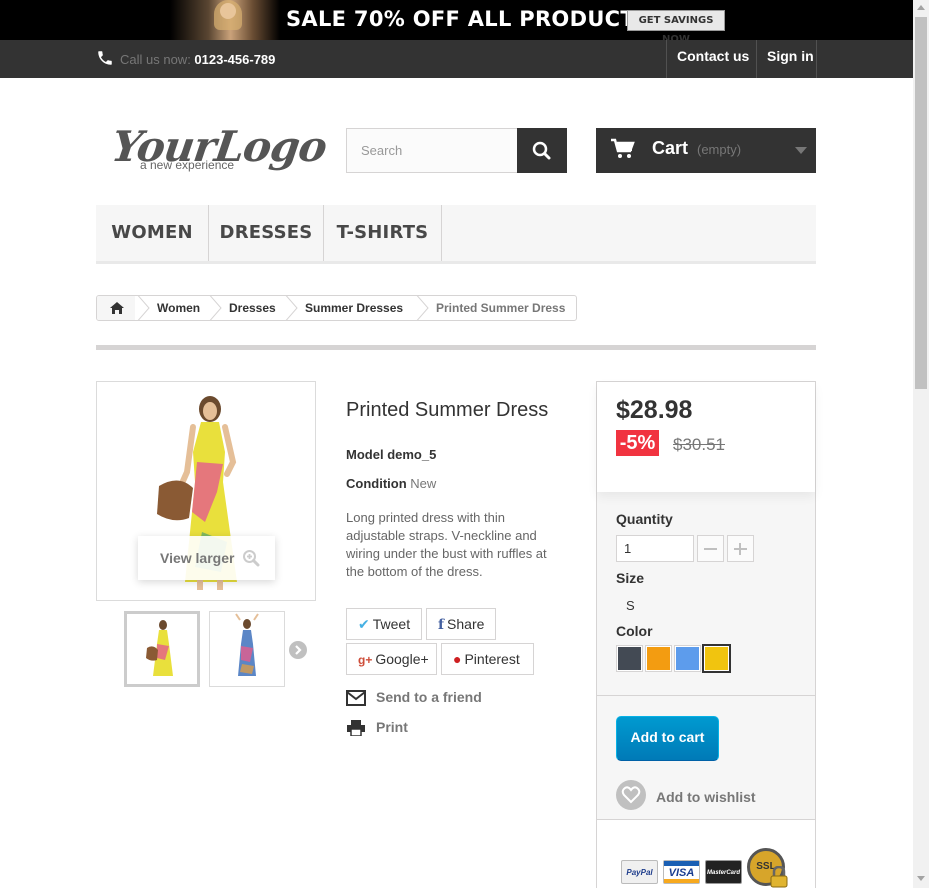 The height and width of the screenshot is (888, 929). What do you see at coordinates (676, 25) in the screenshot?
I see `get-savings-button: GET SAVINGS NOW` at bounding box center [676, 25].